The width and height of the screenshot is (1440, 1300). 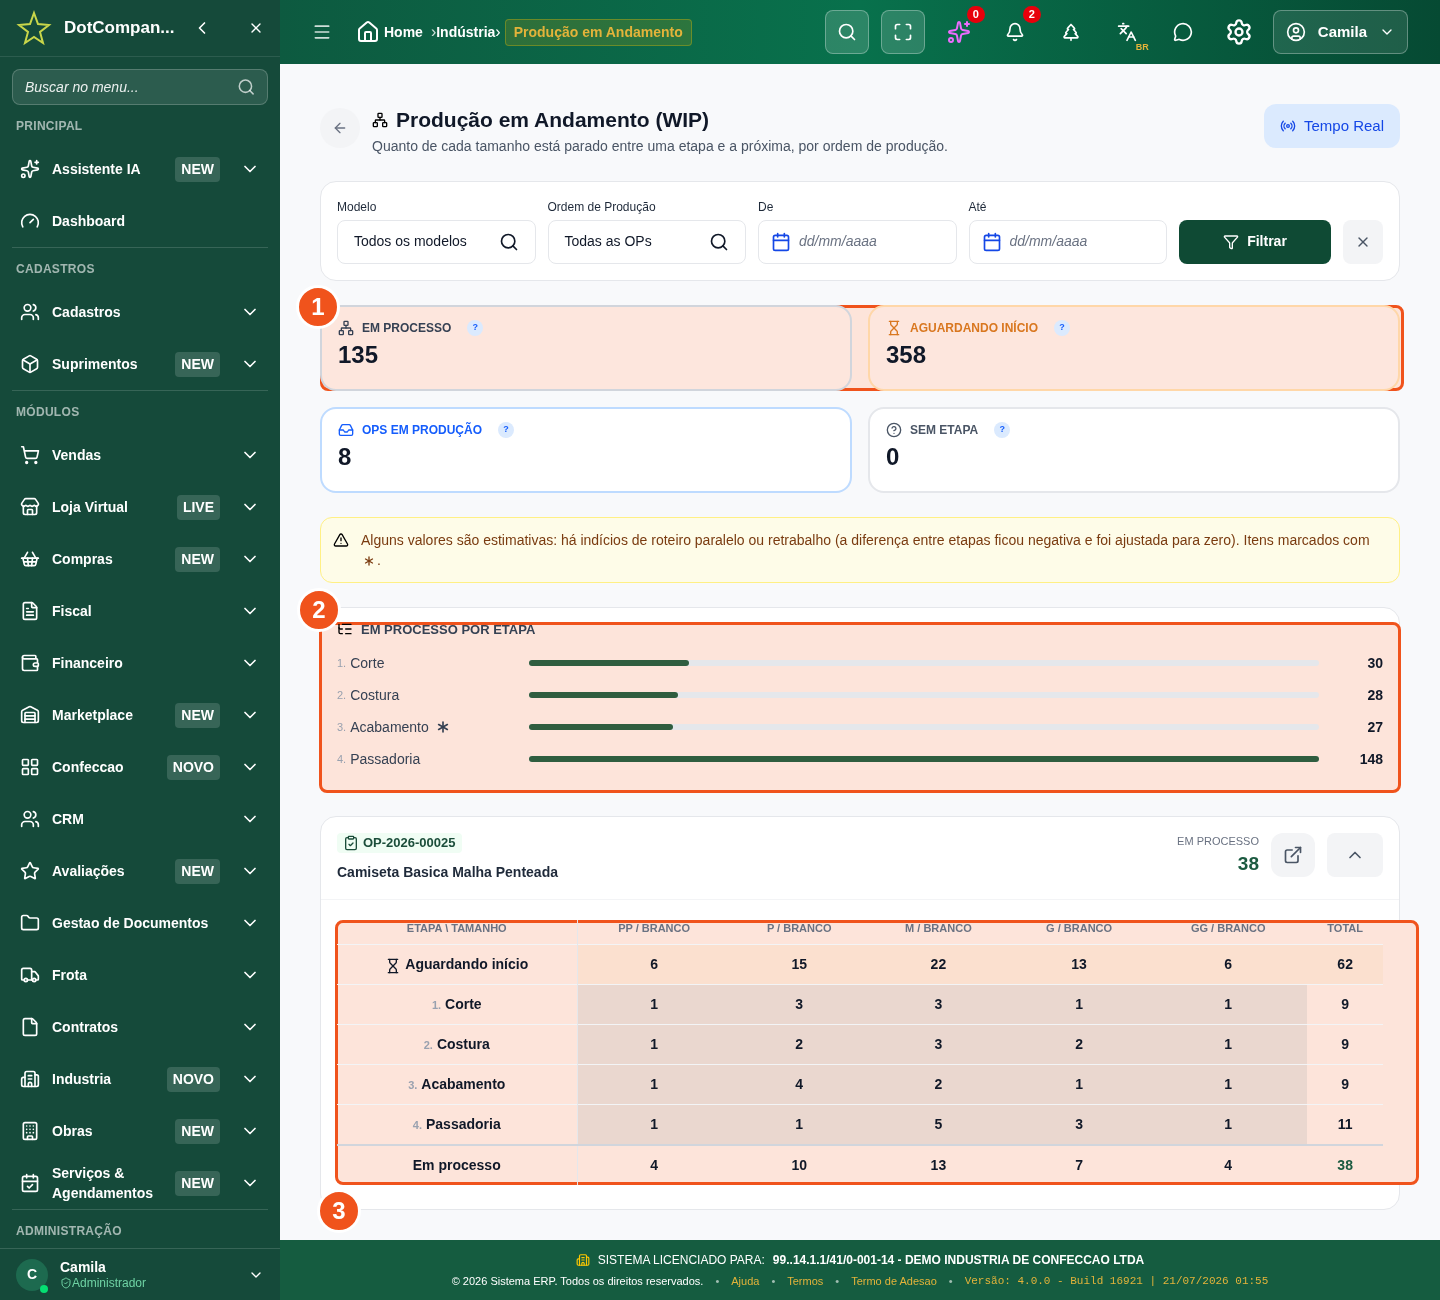 I want to click on sidebar-item: Marketplace NEW, so click(x=140, y=715).